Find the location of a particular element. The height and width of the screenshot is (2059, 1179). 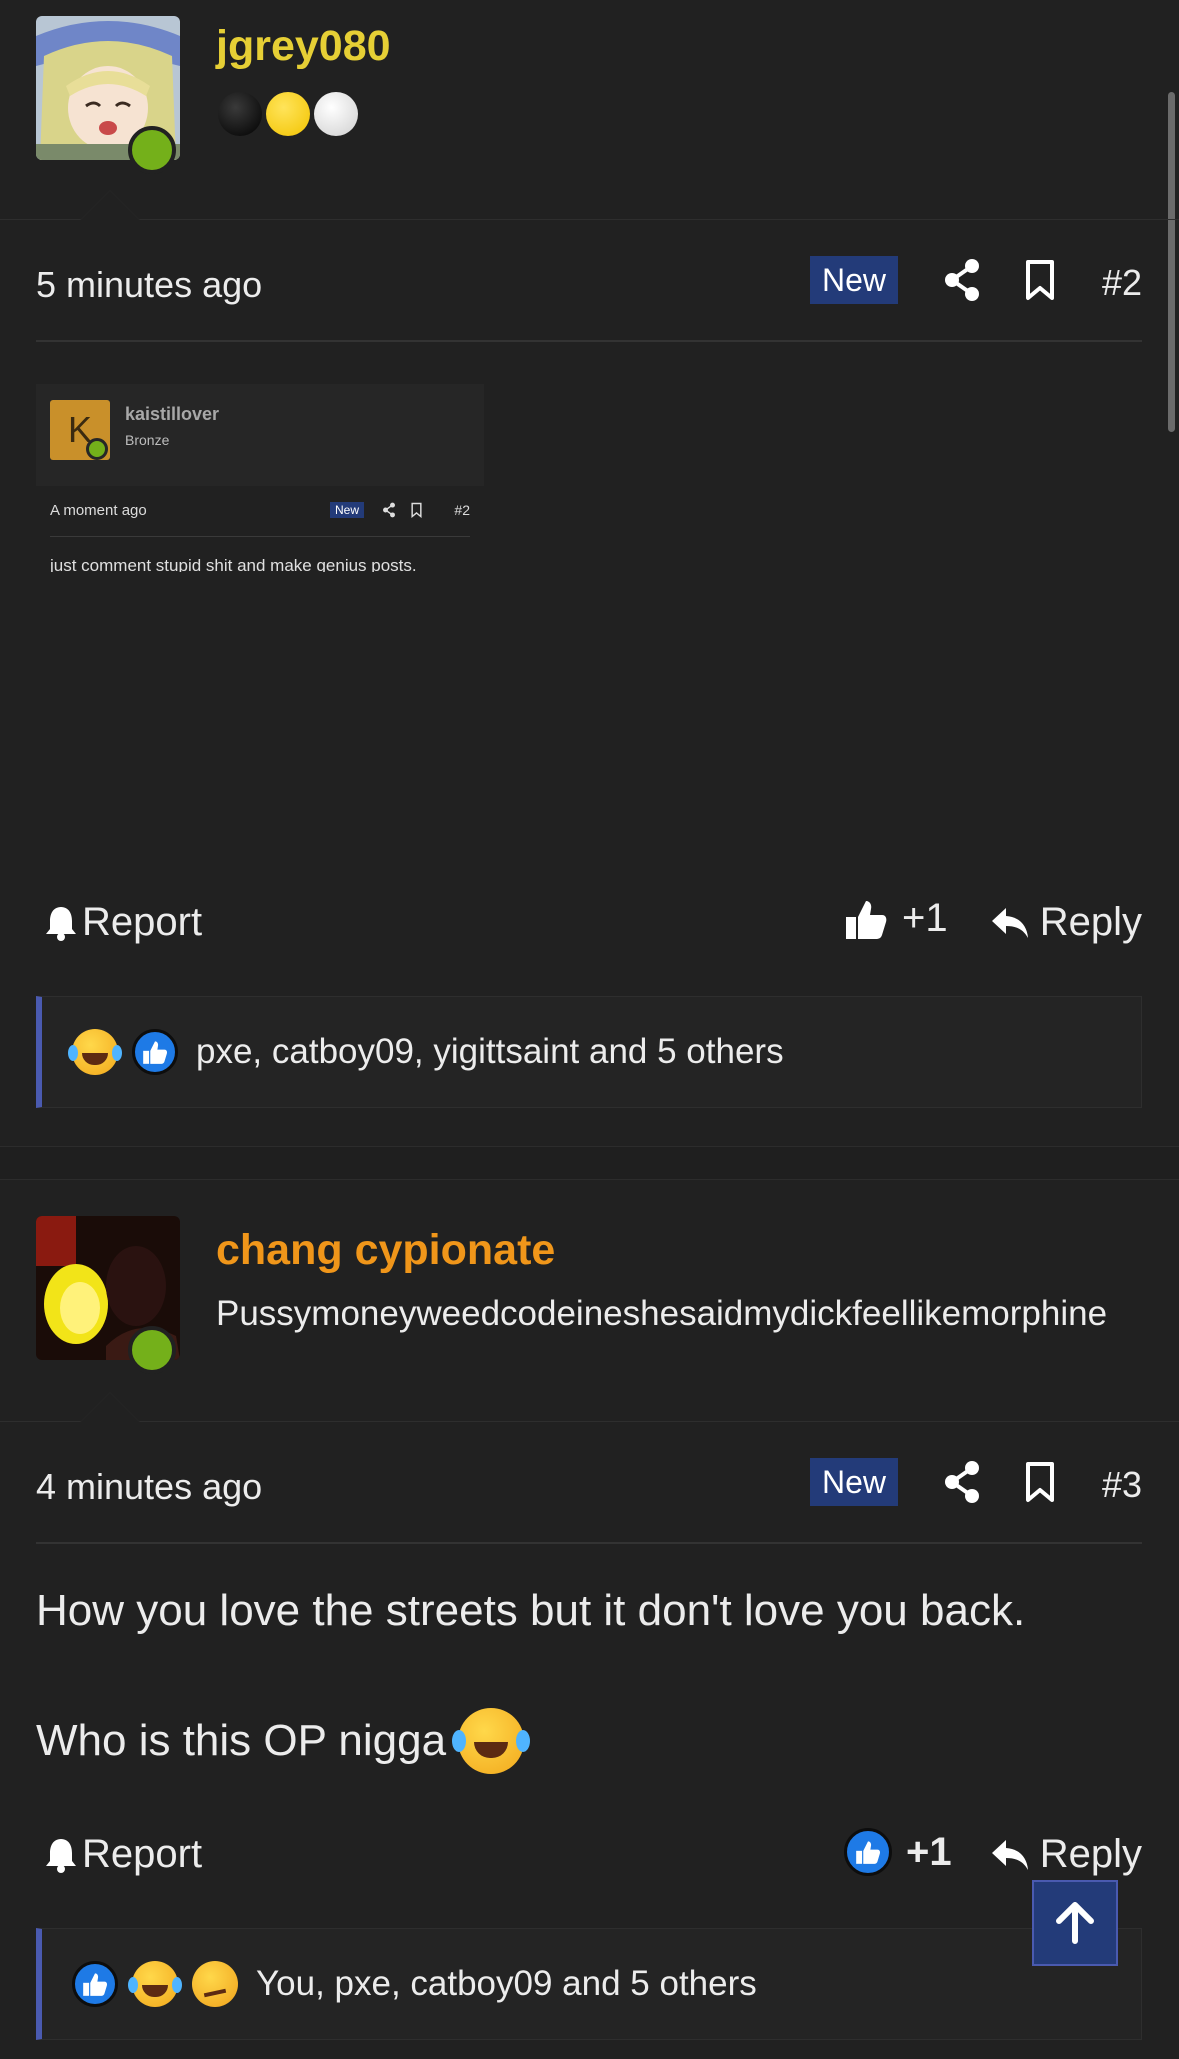

embedded-username: kaistillover is located at coordinates (172, 414).